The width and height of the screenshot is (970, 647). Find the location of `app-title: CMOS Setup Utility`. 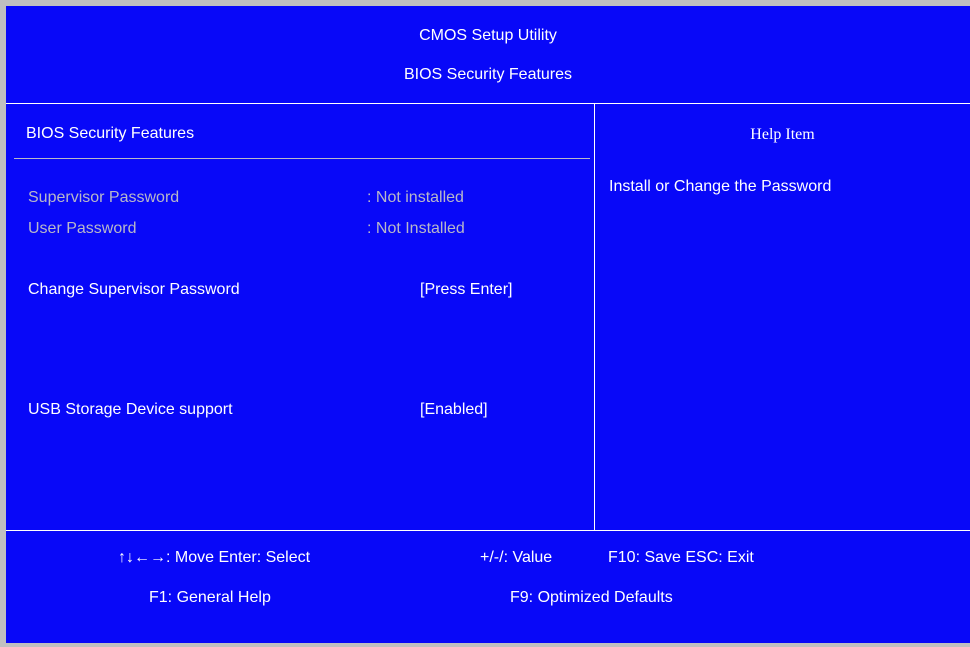

app-title: CMOS Setup Utility is located at coordinates (488, 35).